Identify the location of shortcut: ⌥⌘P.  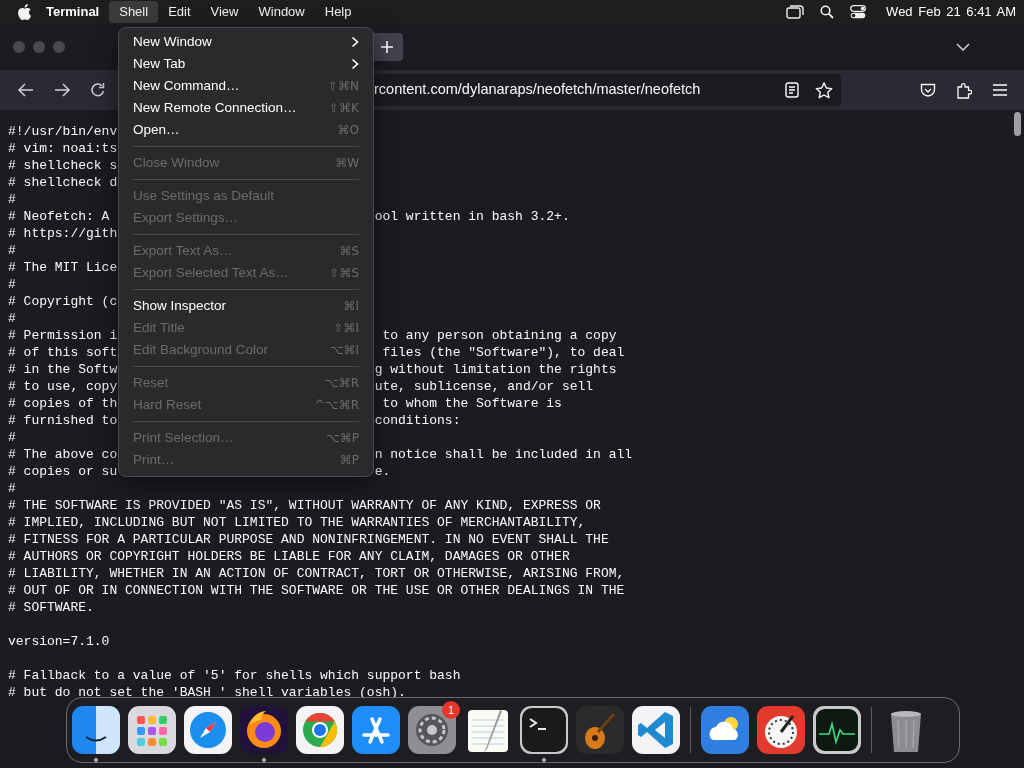
(342, 438).